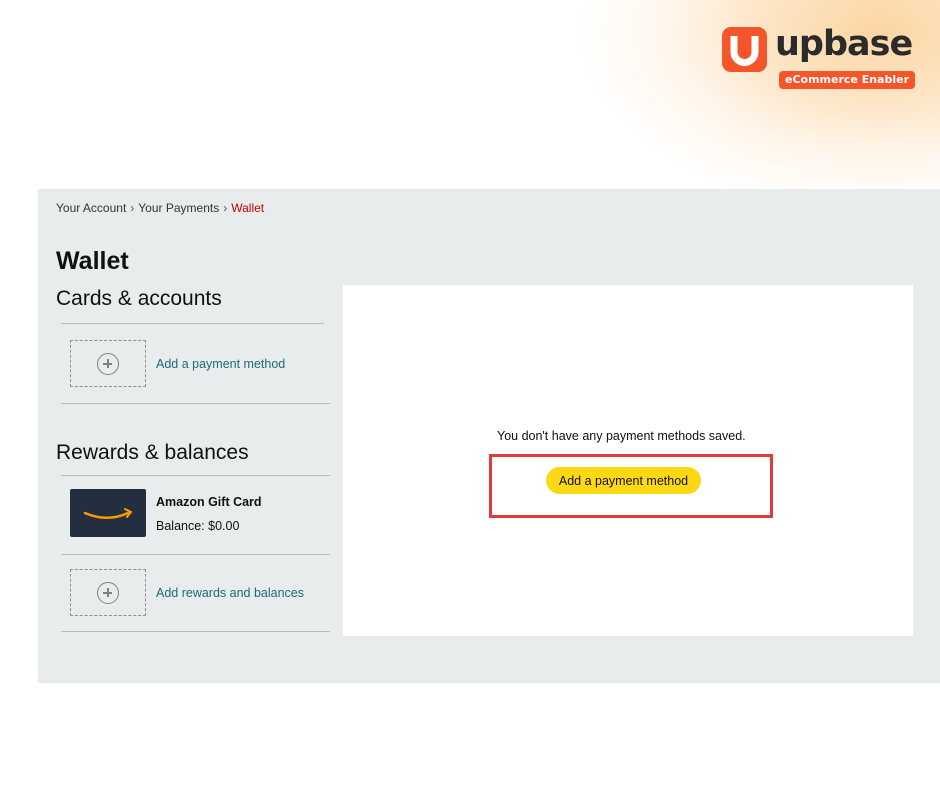  Describe the element at coordinates (139, 298) in the screenshot. I see `cards-section-title: Cards & accounts` at that location.